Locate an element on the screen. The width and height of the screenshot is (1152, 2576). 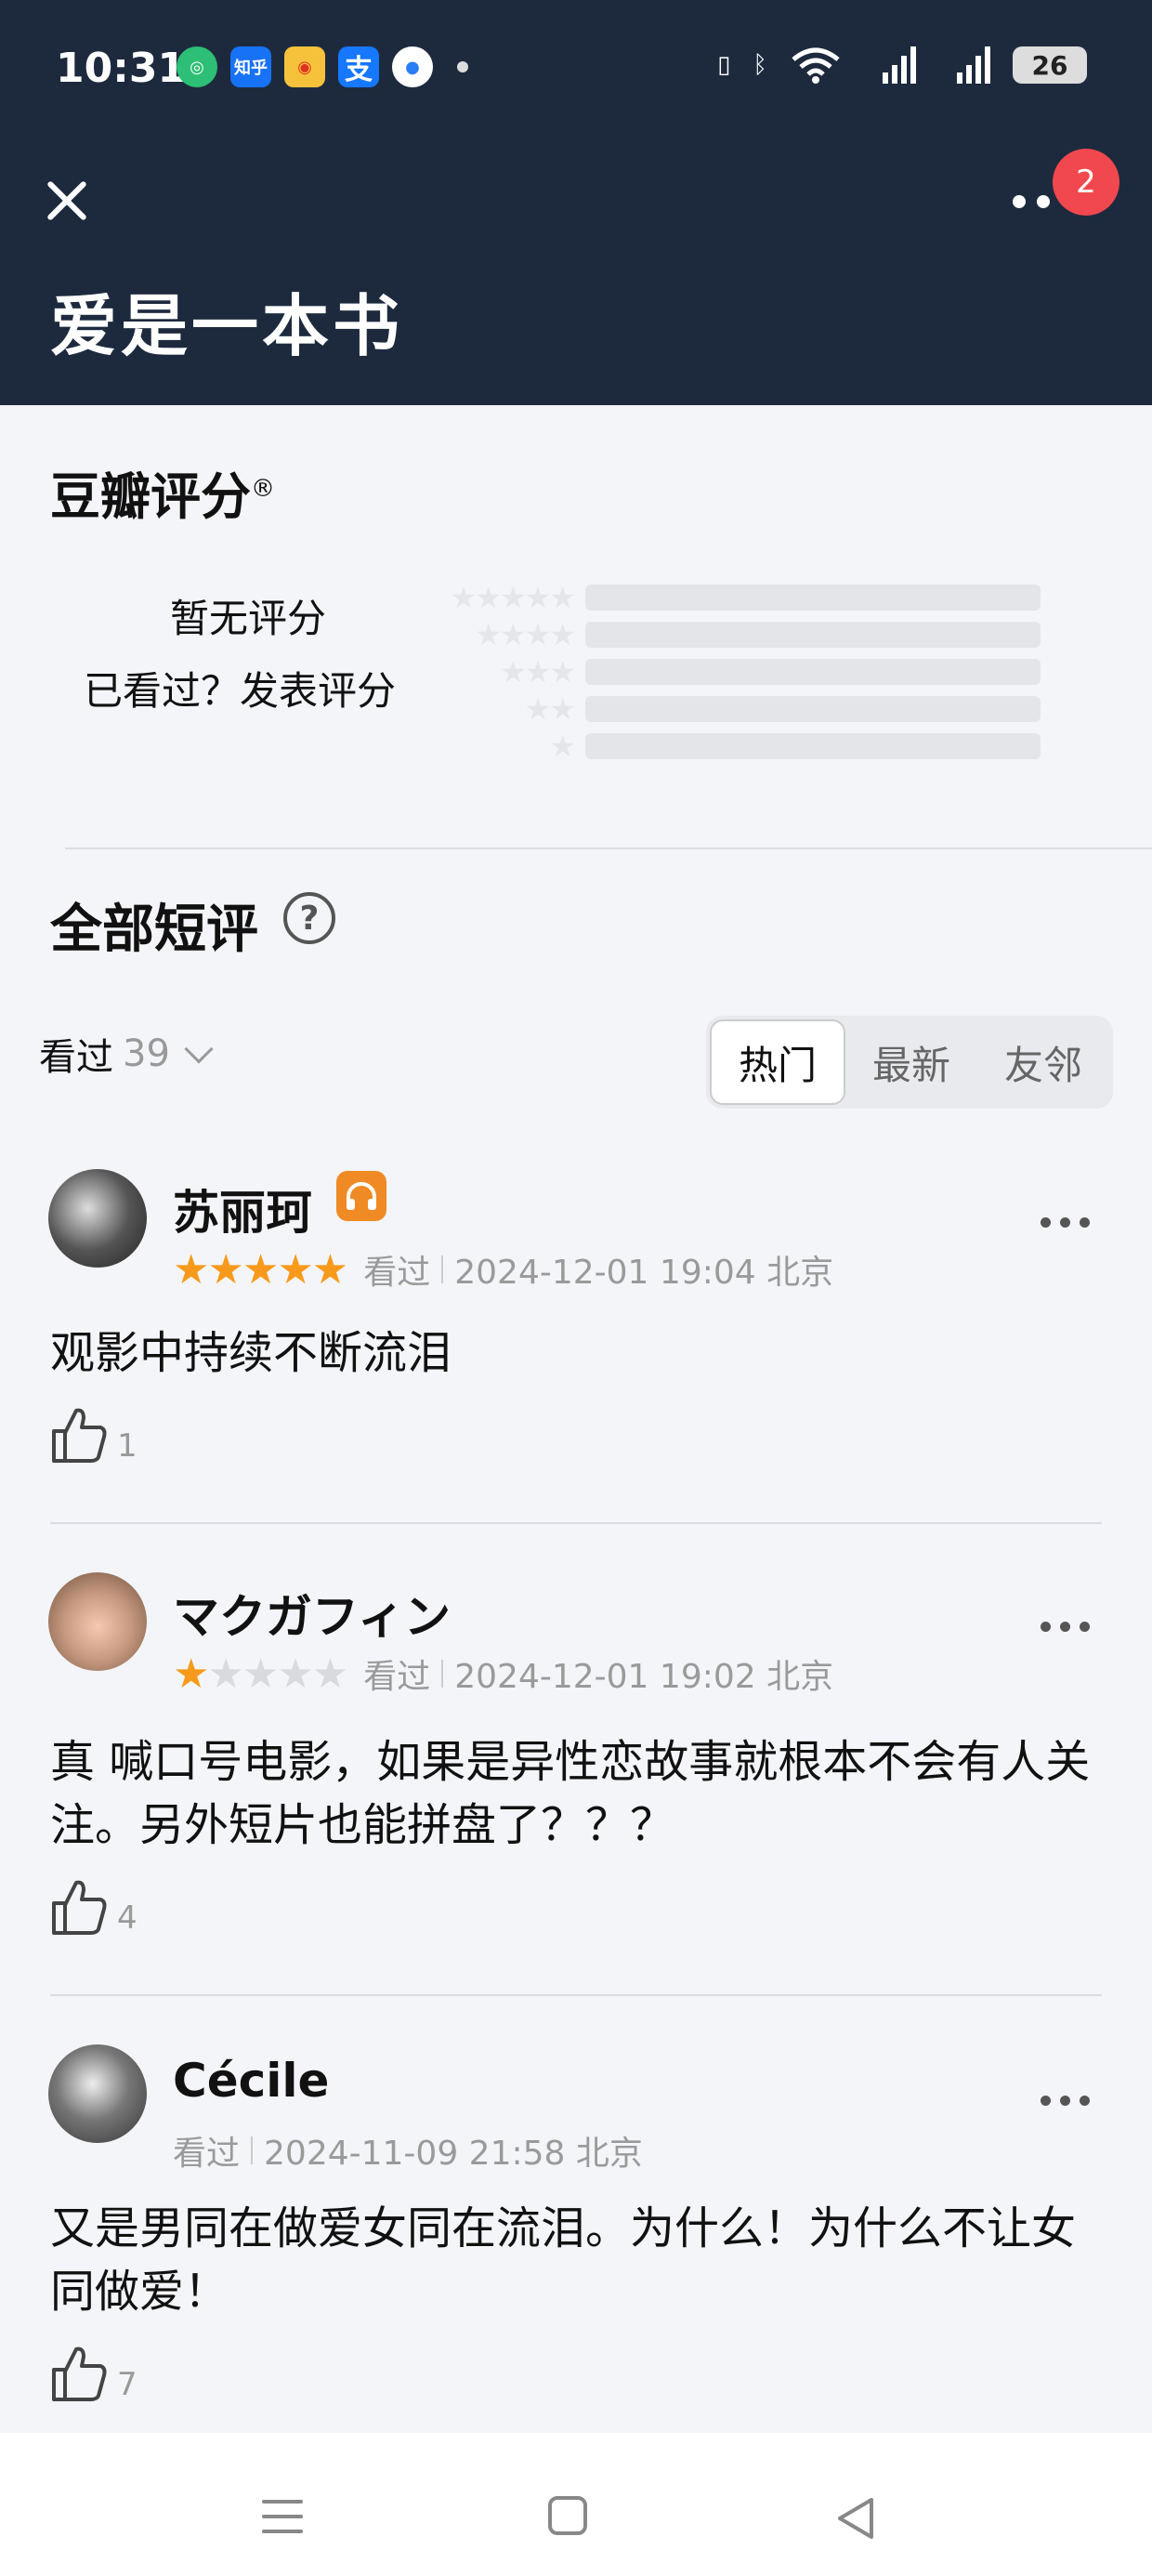
like-button: 7 is located at coordinates (93, 2373).